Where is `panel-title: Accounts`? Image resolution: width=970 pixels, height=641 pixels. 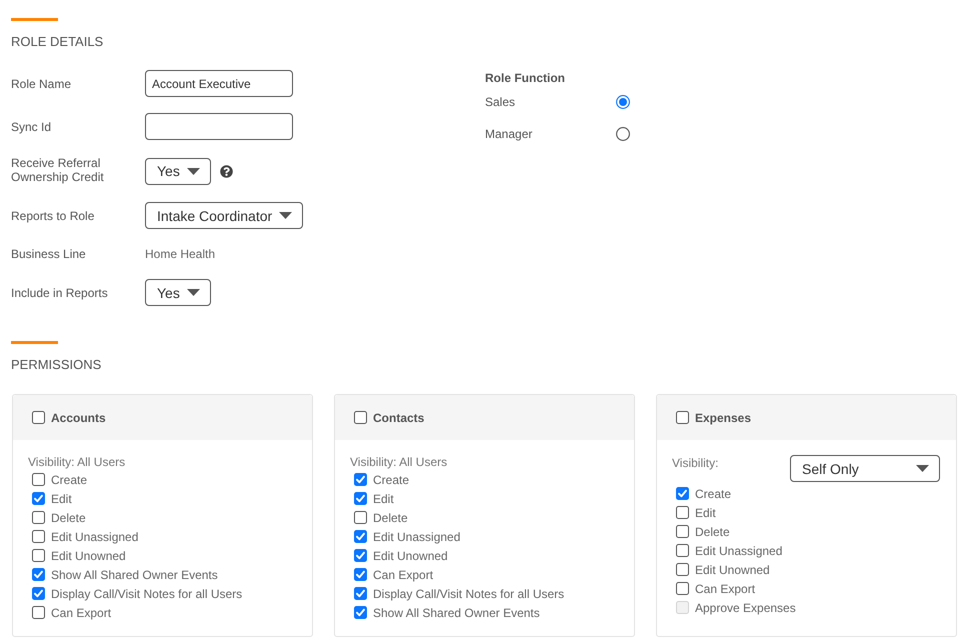 panel-title: Accounts is located at coordinates (78, 417).